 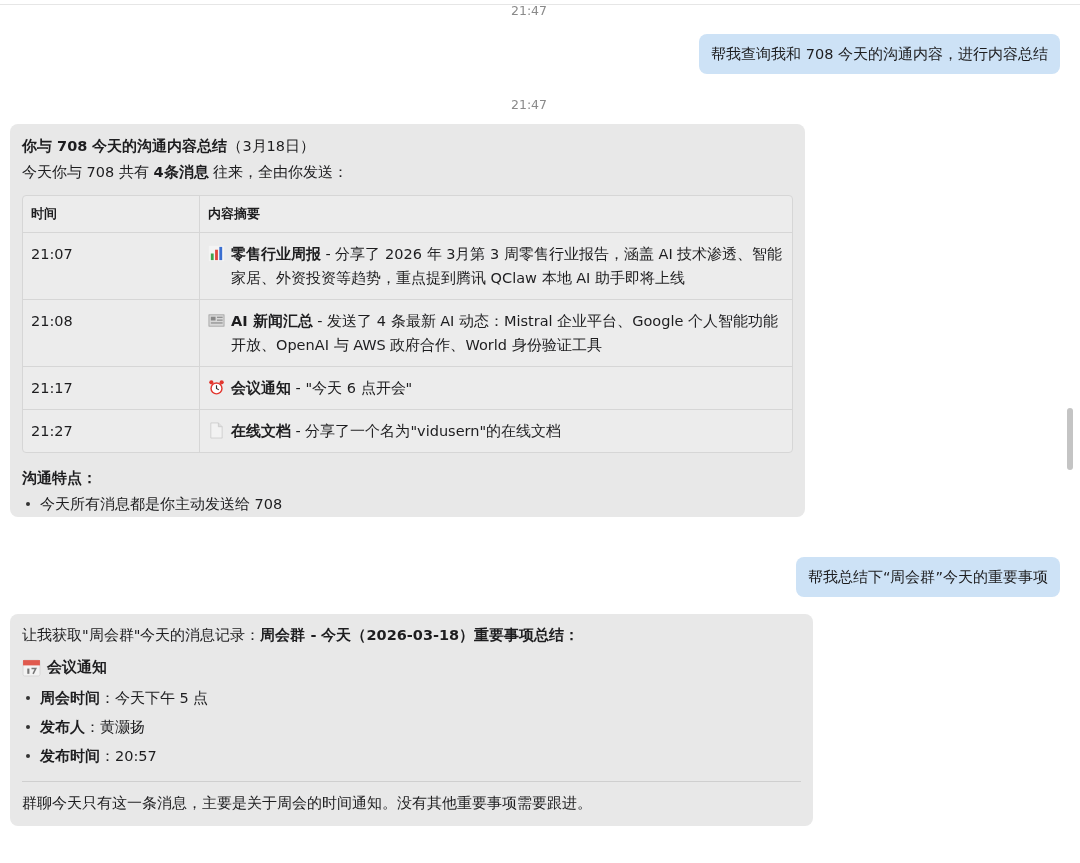 What do you see at coordinates (111, 333) in the screenshot?
I see `table-cell: 21:08` at bounding box center [111, 333].